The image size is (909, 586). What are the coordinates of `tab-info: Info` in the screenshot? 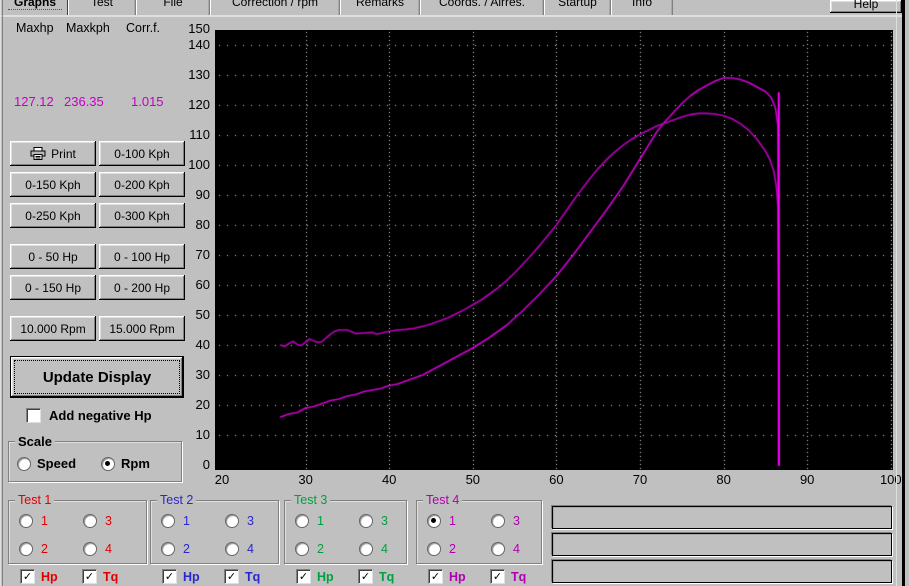 It's located at (642, 7).